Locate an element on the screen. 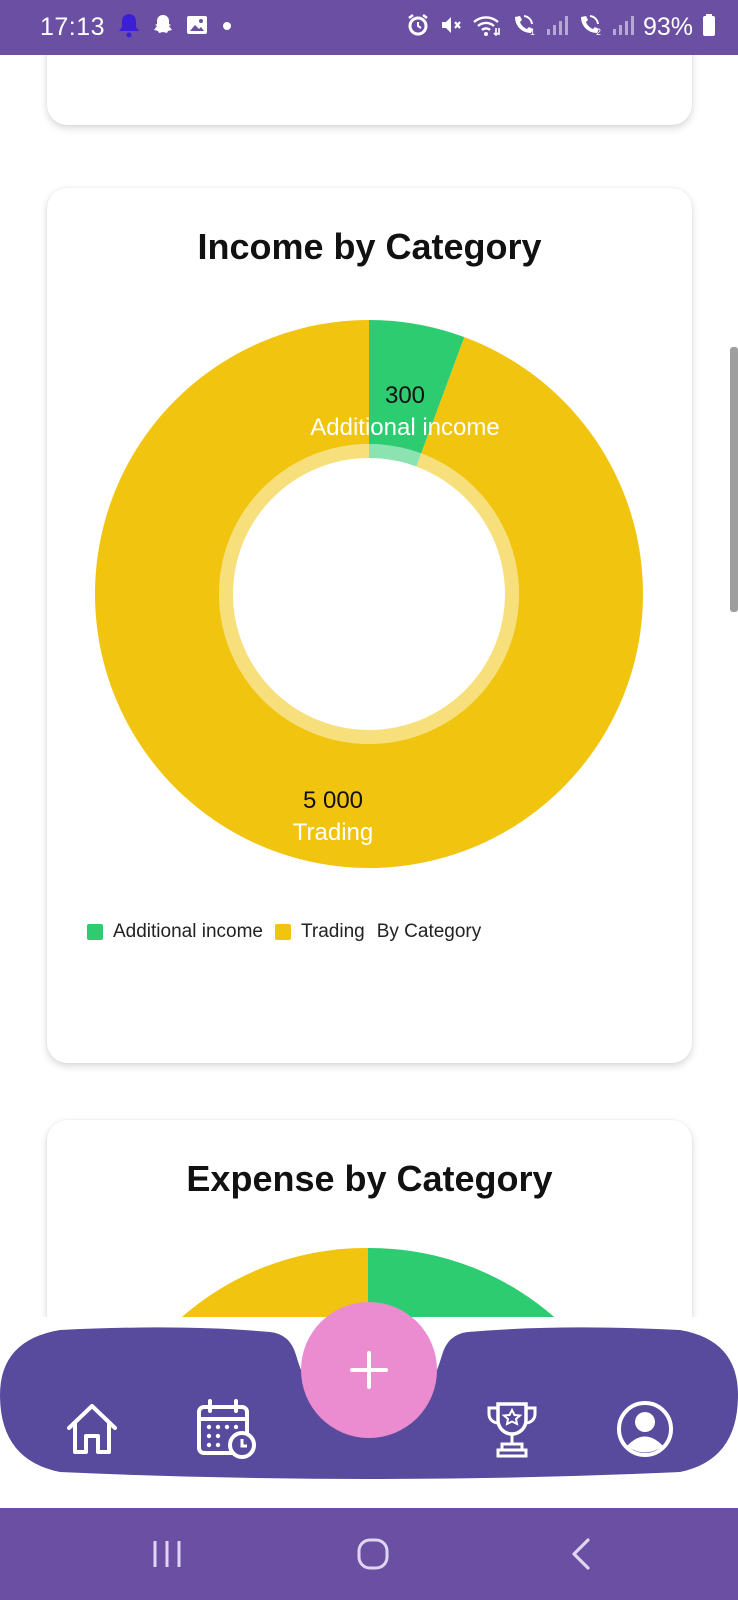 This screenshot has height=1600, width=738. profile-icon is located at coordinates (645, 1429).